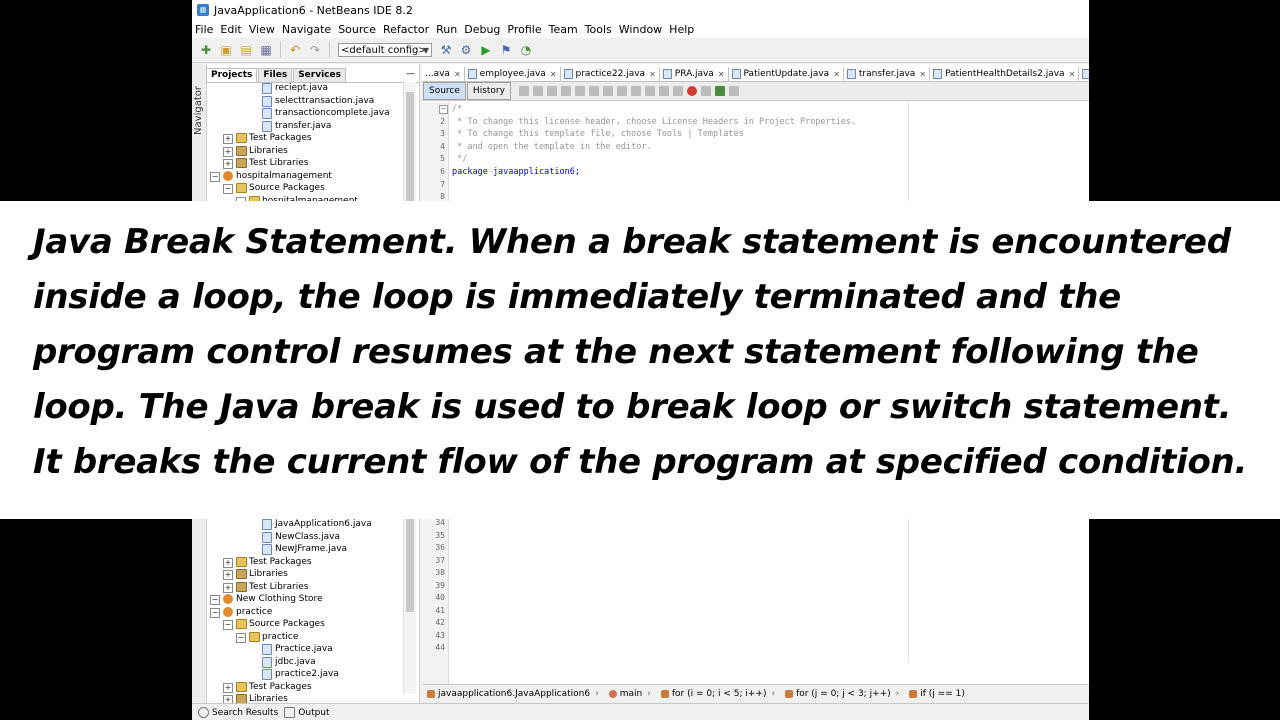  Describe the element at coordinates (412, 75) in the screenshot. I see `minimize-icon: —` at that location.